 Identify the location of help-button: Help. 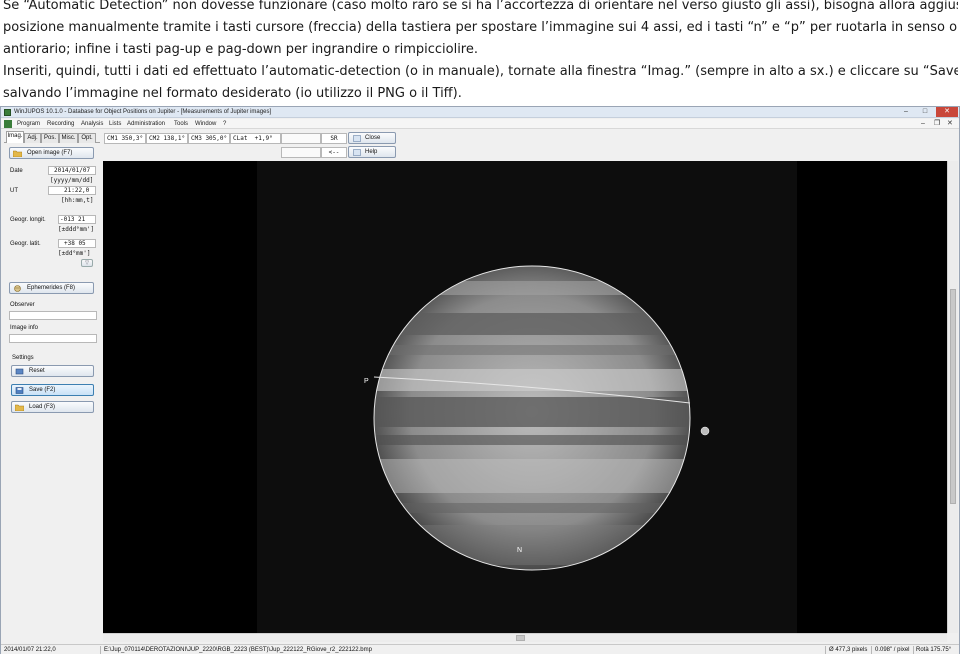
(372, 152).